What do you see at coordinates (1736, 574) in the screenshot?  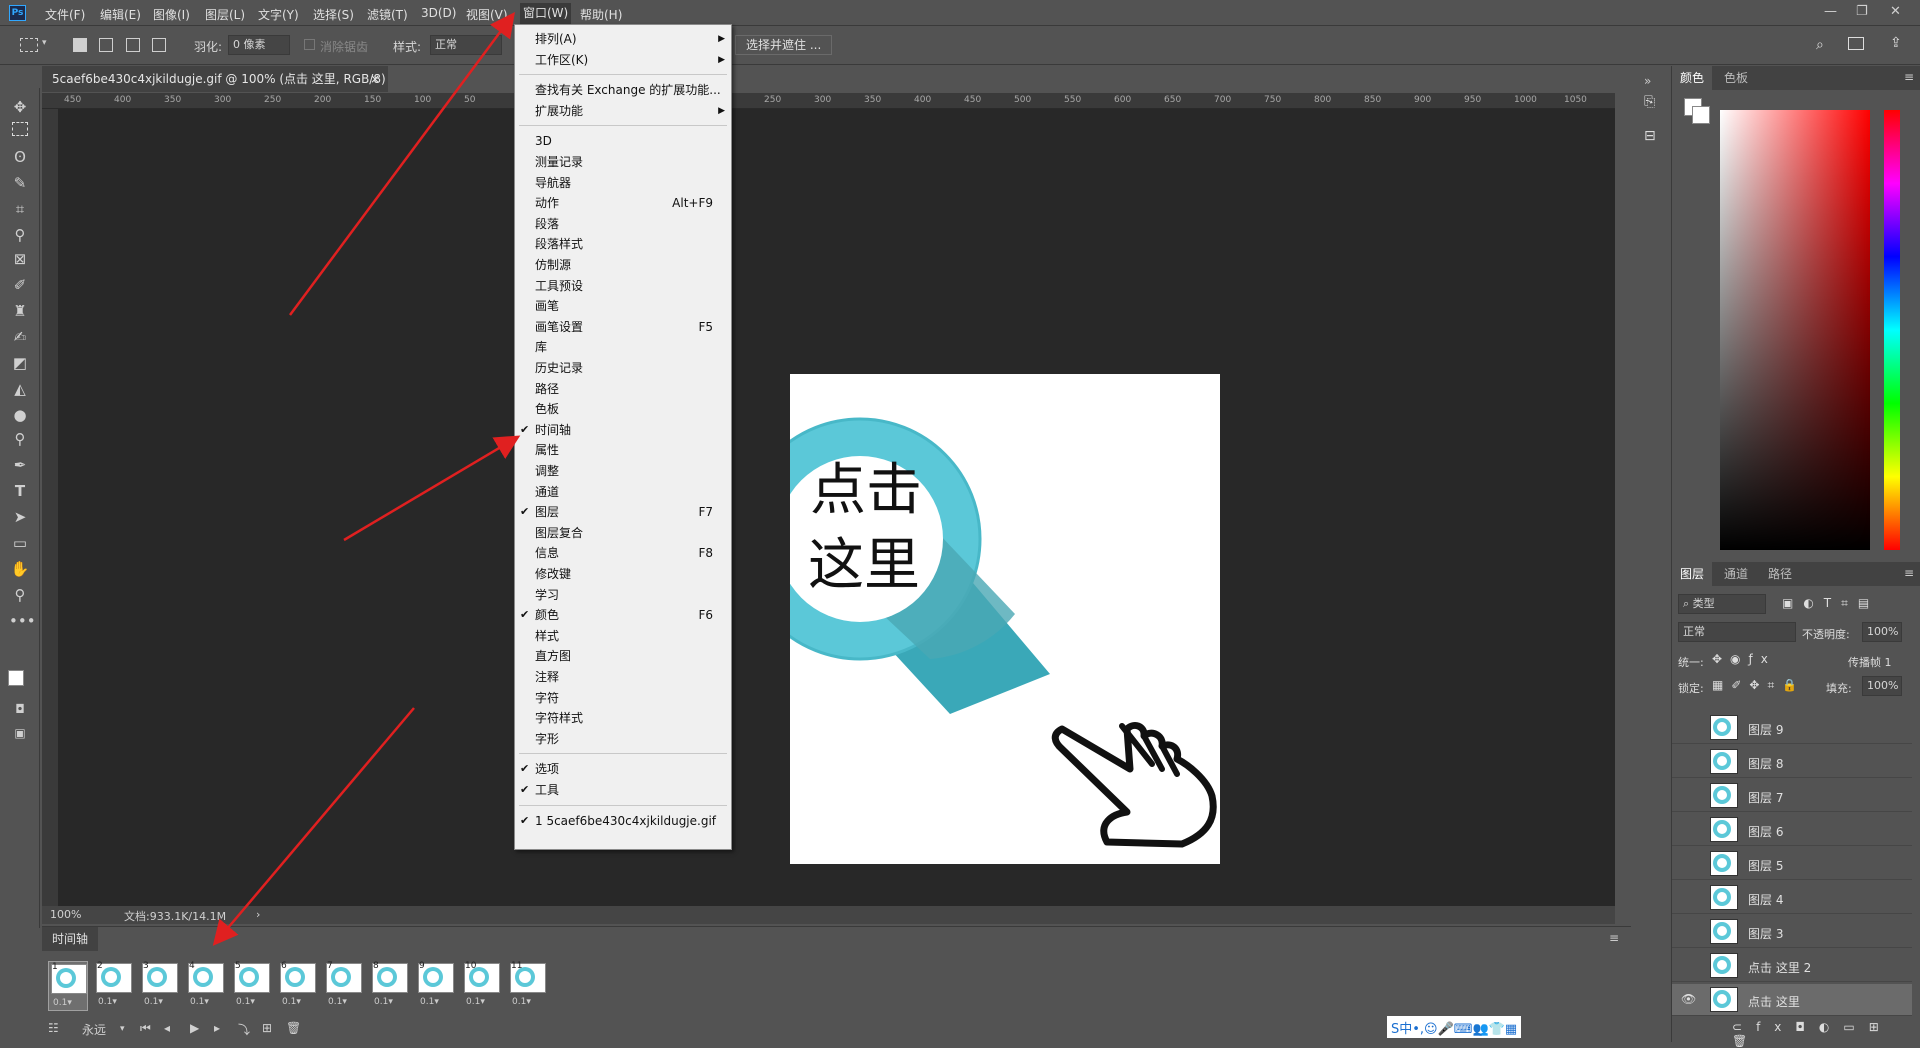 I see `tab-channels: 通道` at bounding box center [1736, 574].